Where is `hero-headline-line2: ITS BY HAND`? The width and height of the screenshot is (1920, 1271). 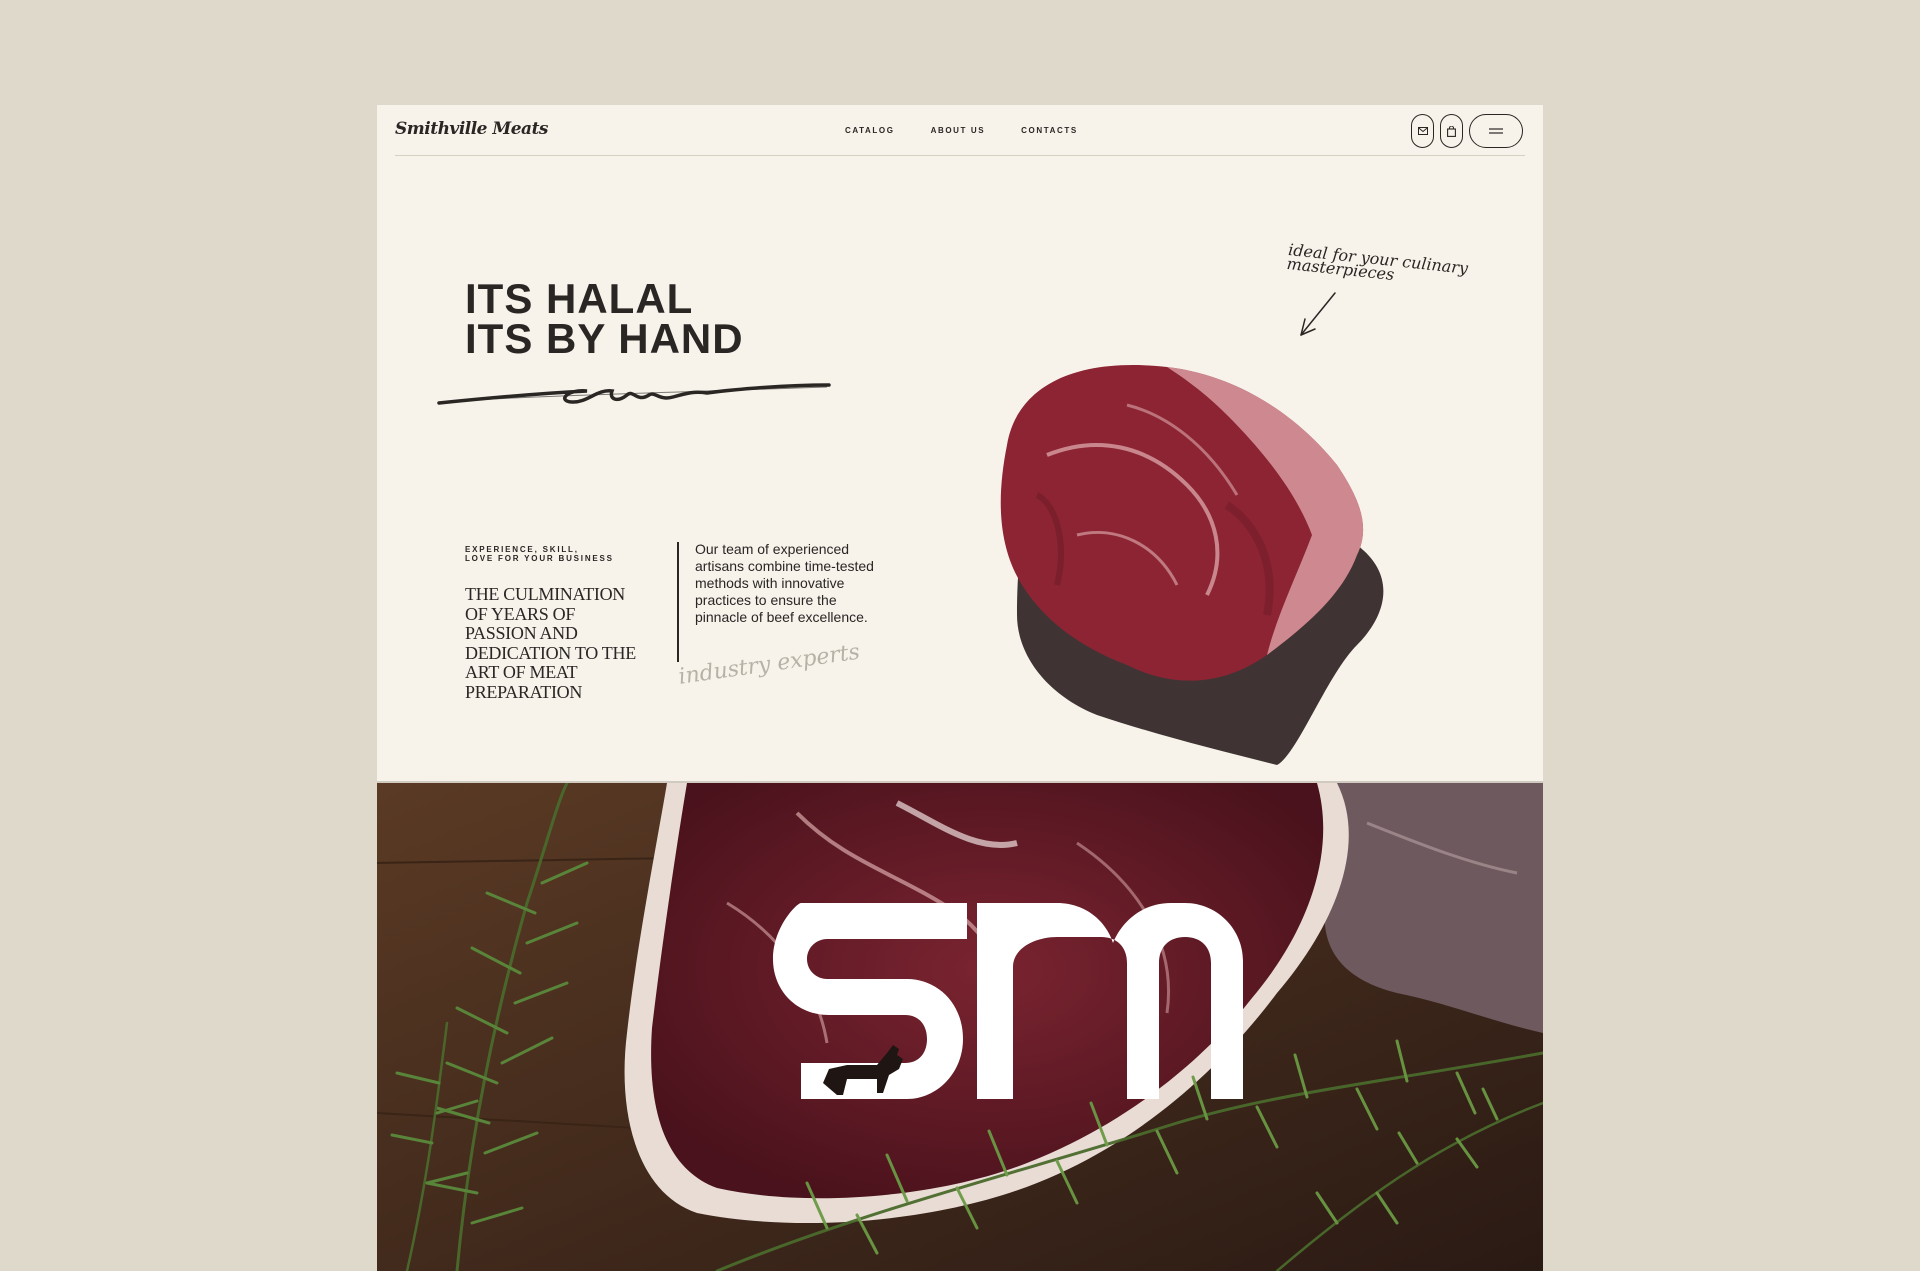
hero-headline-line2: ITS BY HAND is located at coordinates (604, 338).